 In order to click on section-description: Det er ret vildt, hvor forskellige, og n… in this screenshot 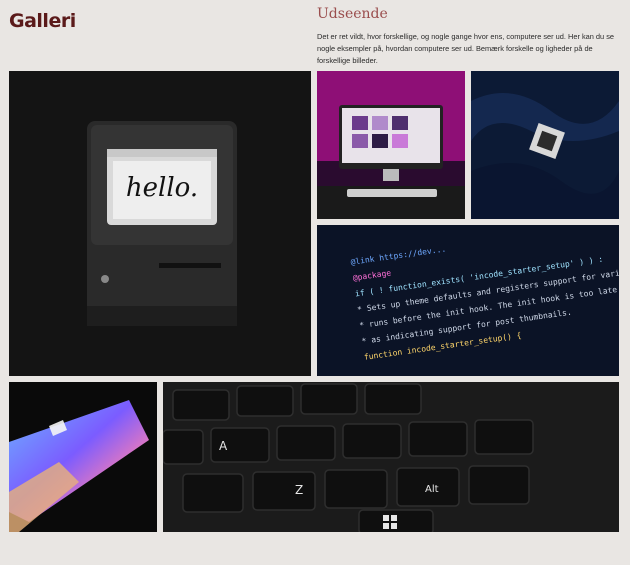, I will do `click(466, 48)`.